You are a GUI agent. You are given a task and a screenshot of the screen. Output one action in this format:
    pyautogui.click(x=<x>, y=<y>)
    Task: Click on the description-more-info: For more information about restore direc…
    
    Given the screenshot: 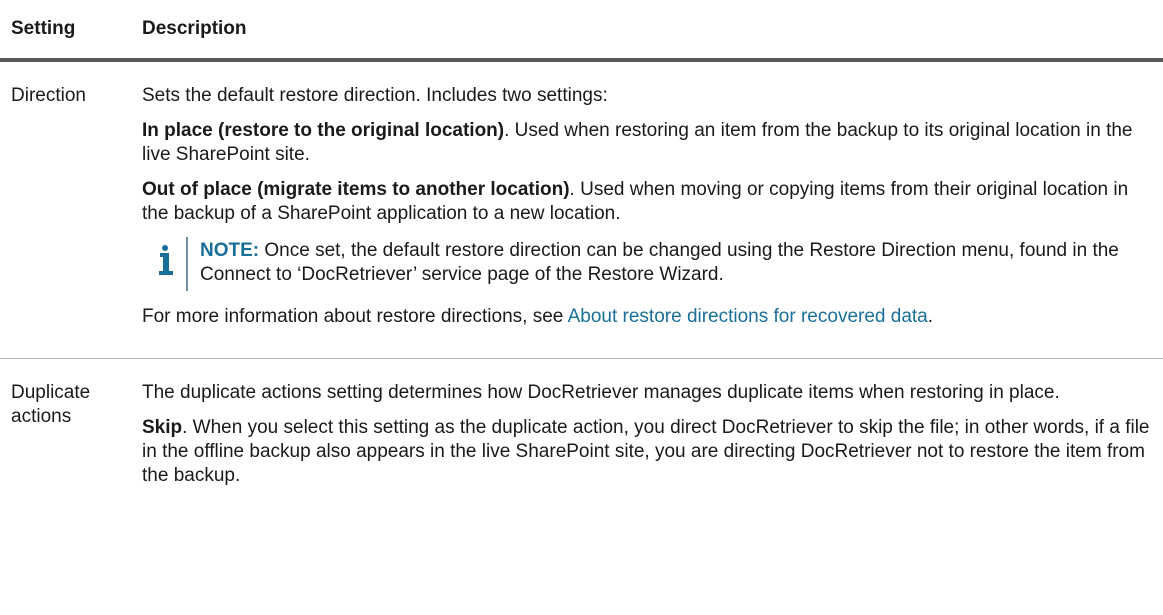 What is the action you would take?
    pyautogui.click(x=646, y=317)
    